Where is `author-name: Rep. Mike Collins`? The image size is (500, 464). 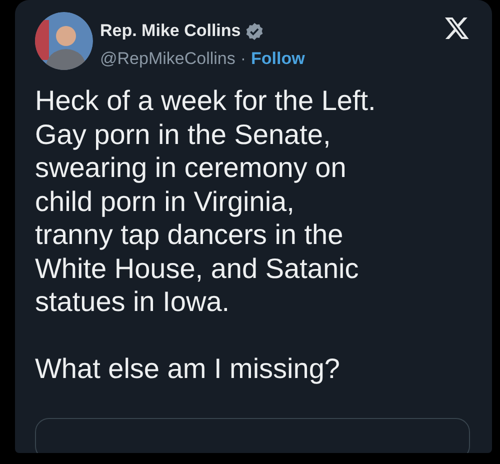
author-name: Rep. Mike Collins is located at coordinates (170, 31).